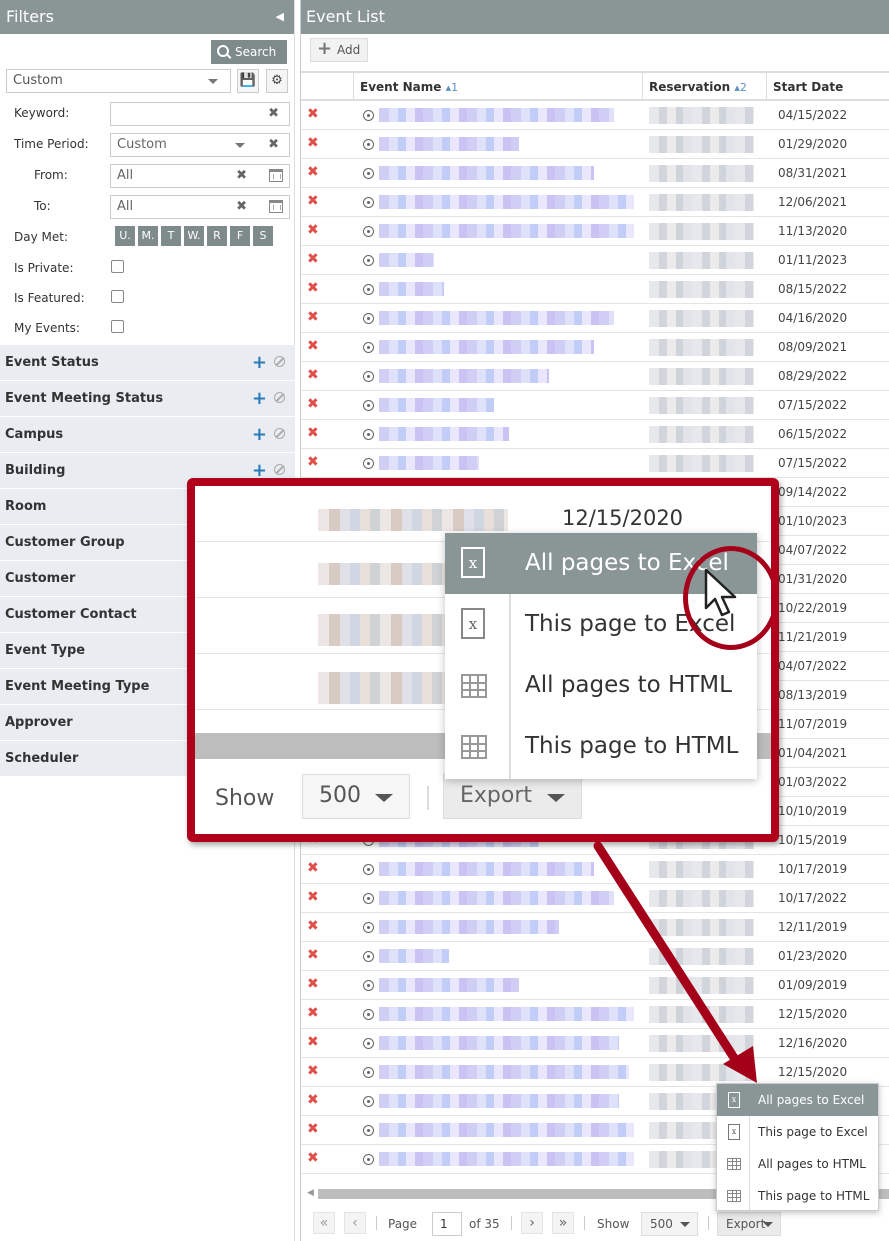 This screenshot has height=1241, width=889. I want to click on table-row: ✖ 01/09/2019, so click(595, 985).